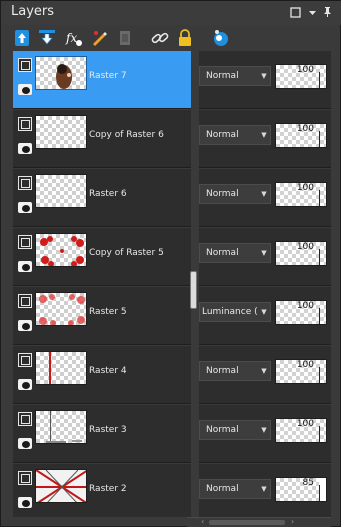 The height and width of the screenshot is (527, 341). I want to click on pin-icon, so click(327, 12).